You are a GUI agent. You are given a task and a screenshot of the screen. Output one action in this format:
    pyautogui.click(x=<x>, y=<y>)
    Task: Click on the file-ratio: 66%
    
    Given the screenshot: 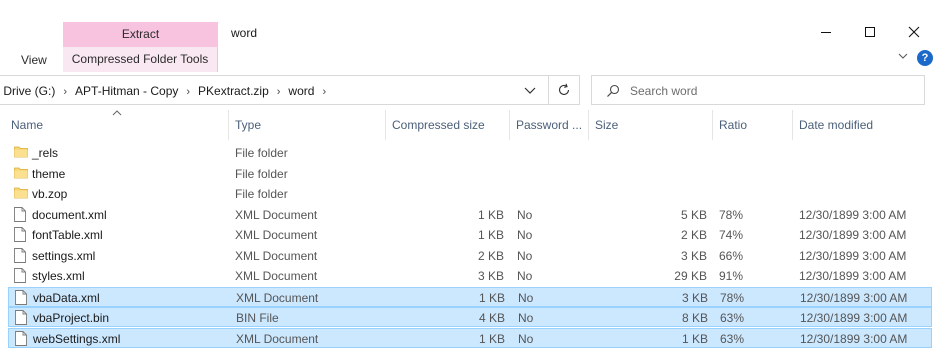 What is the action you would take?
    pyautogui.click(x=731, y=255)
    